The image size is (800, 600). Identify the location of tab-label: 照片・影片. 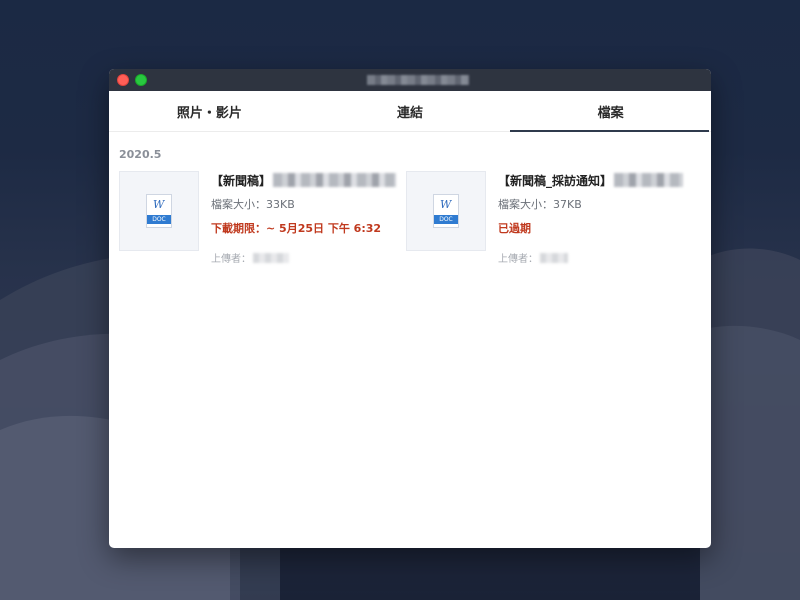
(209, 113).